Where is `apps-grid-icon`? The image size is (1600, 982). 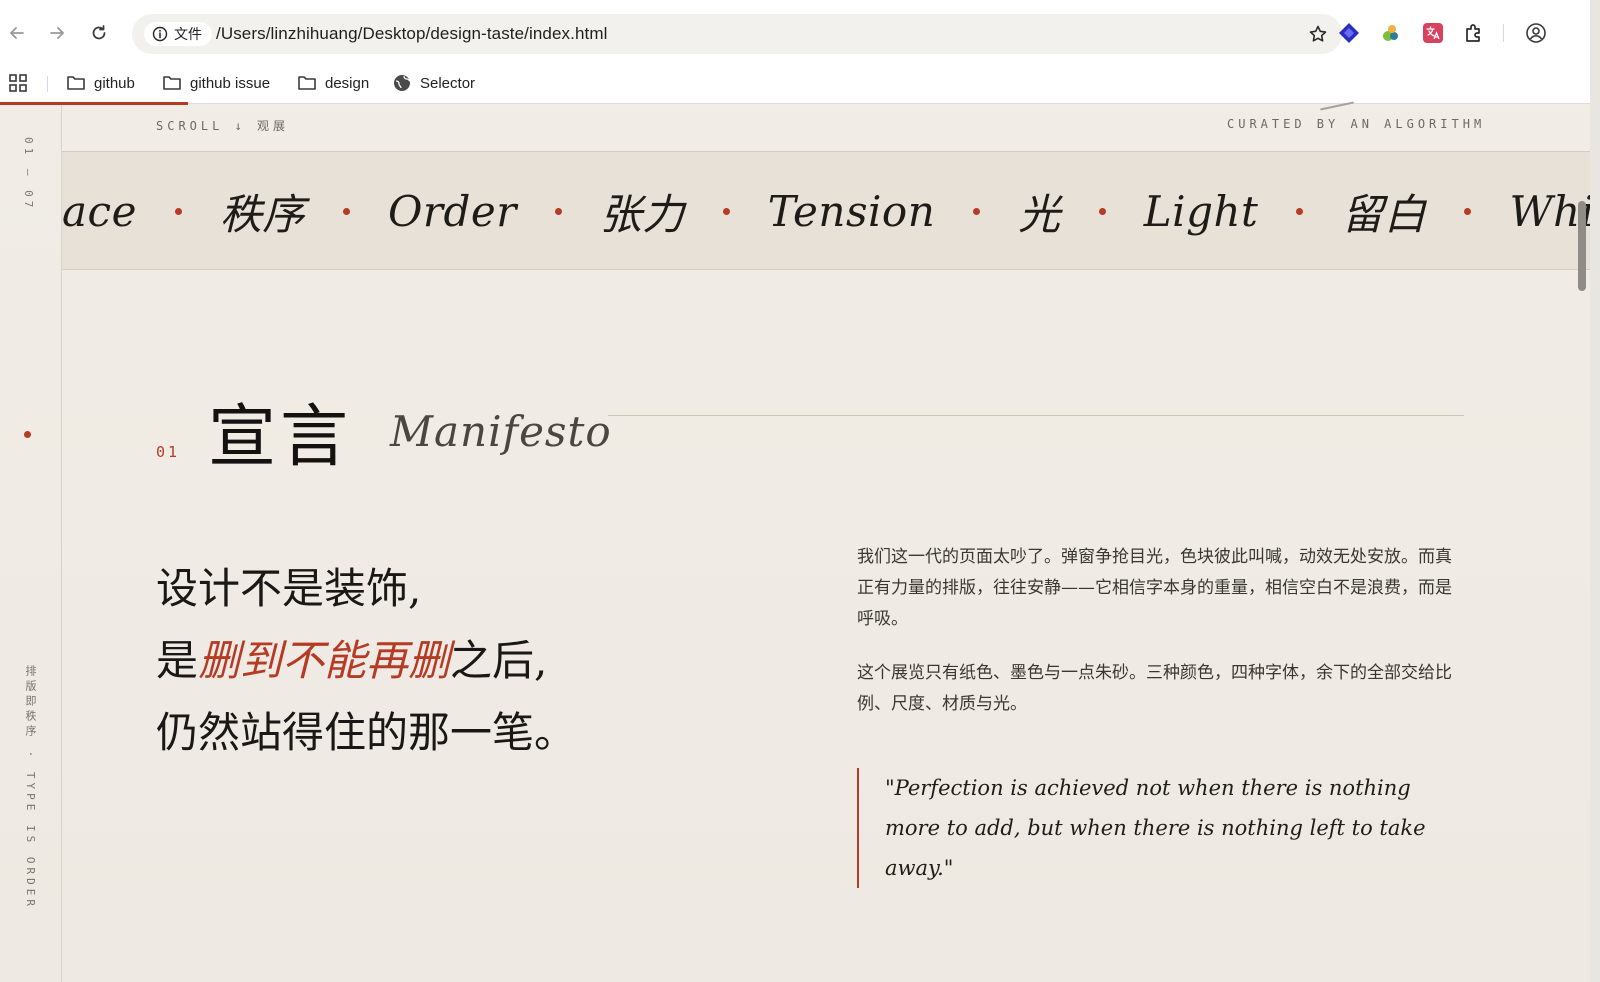 apps-grid-icon is located at coordinates (18, 83).